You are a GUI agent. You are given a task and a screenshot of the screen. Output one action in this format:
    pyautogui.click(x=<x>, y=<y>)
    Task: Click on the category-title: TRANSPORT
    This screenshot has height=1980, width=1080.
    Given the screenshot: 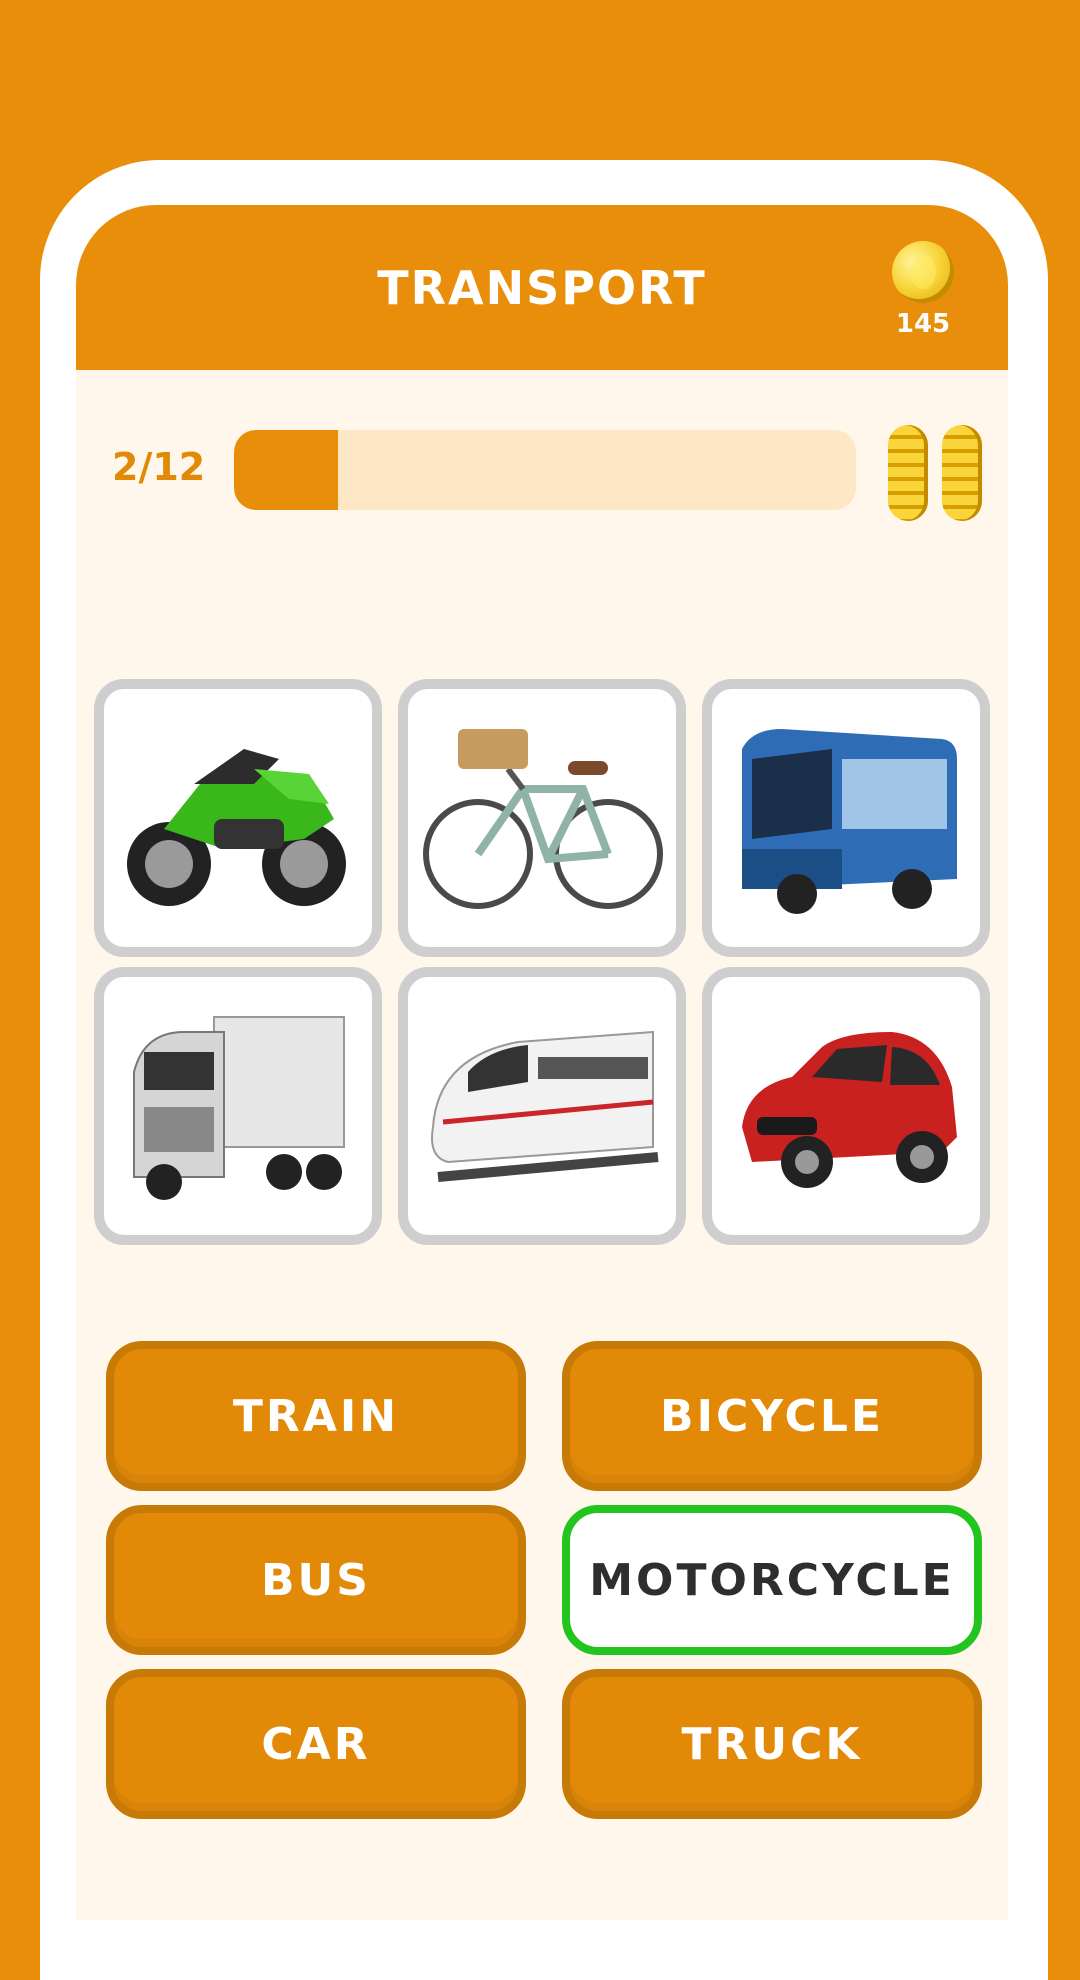 What is the action you would take?
    pyautogui.click(x=542, y=288)
    